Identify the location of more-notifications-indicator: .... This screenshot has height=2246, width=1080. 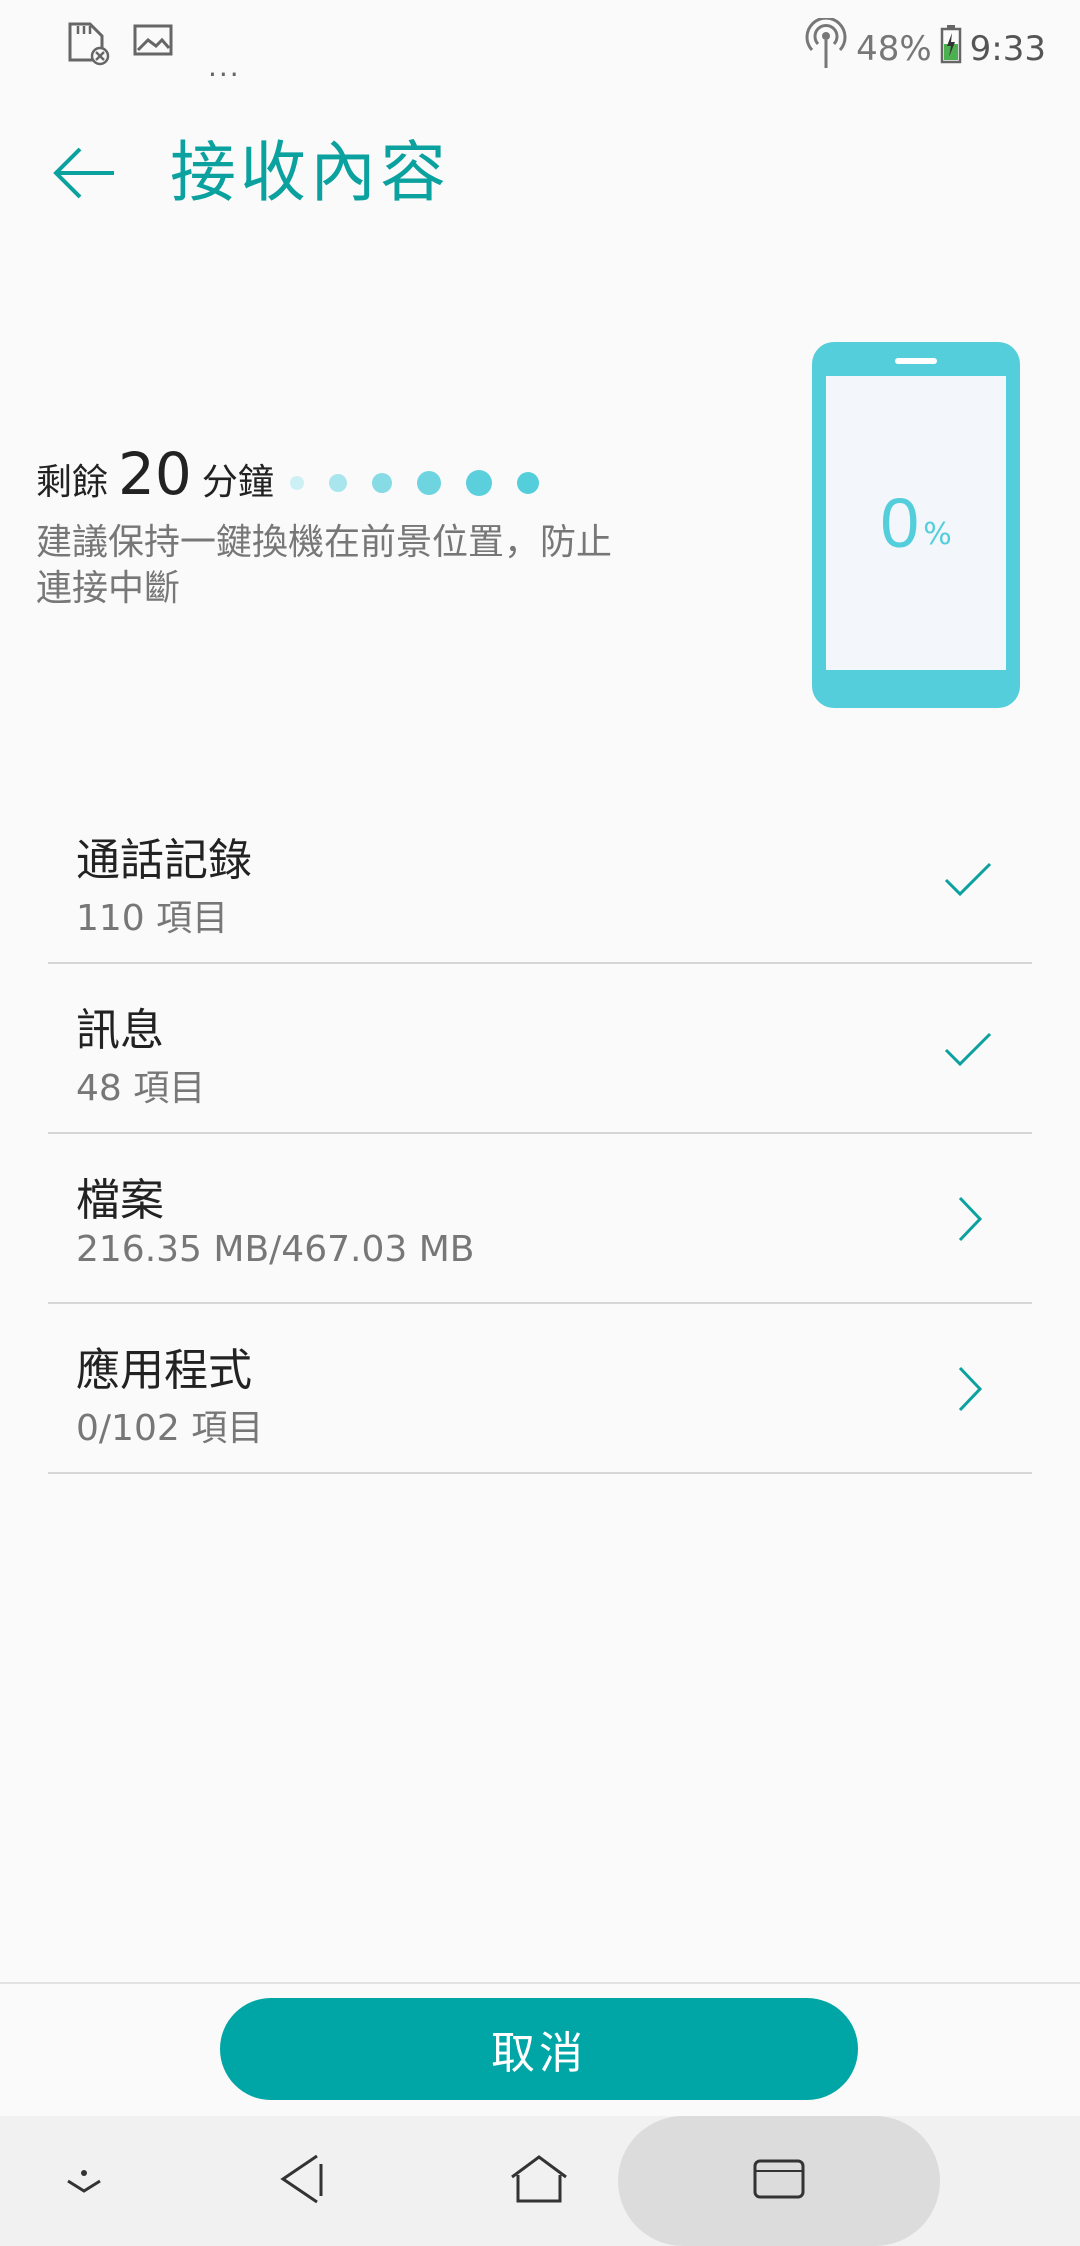
(224, 66).